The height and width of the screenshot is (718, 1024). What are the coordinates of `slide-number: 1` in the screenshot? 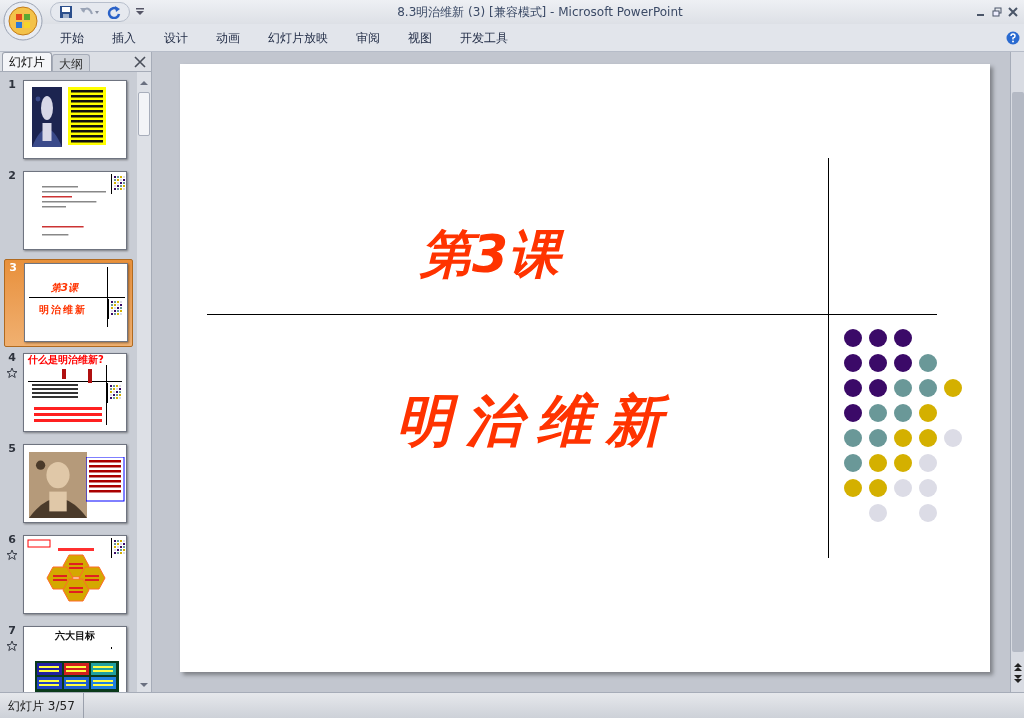 It's located at (12, 85).